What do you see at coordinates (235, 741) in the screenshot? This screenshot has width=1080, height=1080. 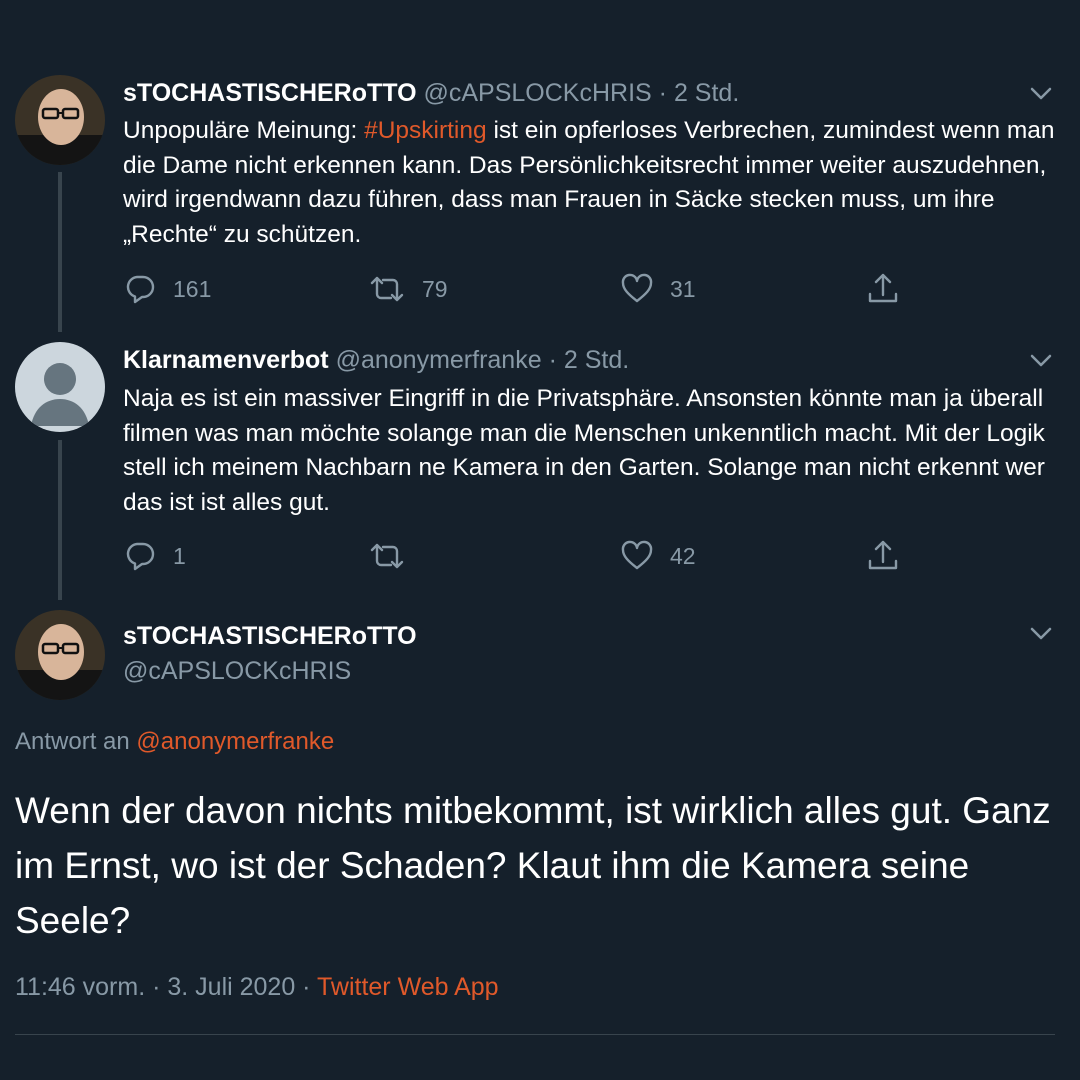 I see `mention-link: @anonymerfranke` at bounding box center [235, 741].